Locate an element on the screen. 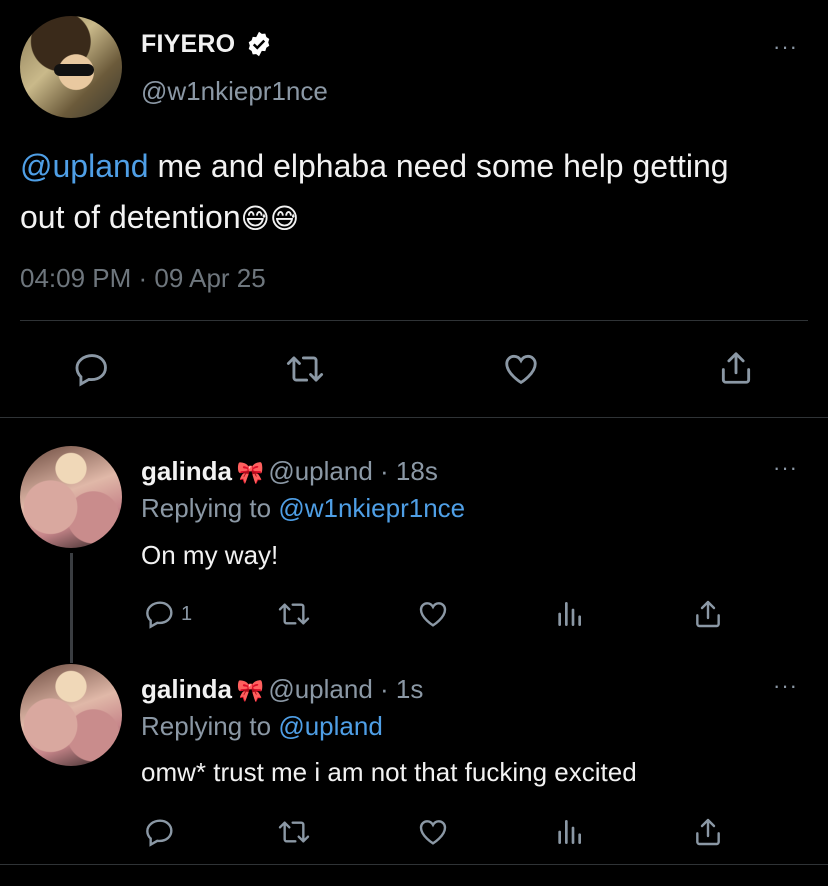 The width and height of the screenshot is (828, 886). replying-to-link: @upland is located at coordinates (330, 726).